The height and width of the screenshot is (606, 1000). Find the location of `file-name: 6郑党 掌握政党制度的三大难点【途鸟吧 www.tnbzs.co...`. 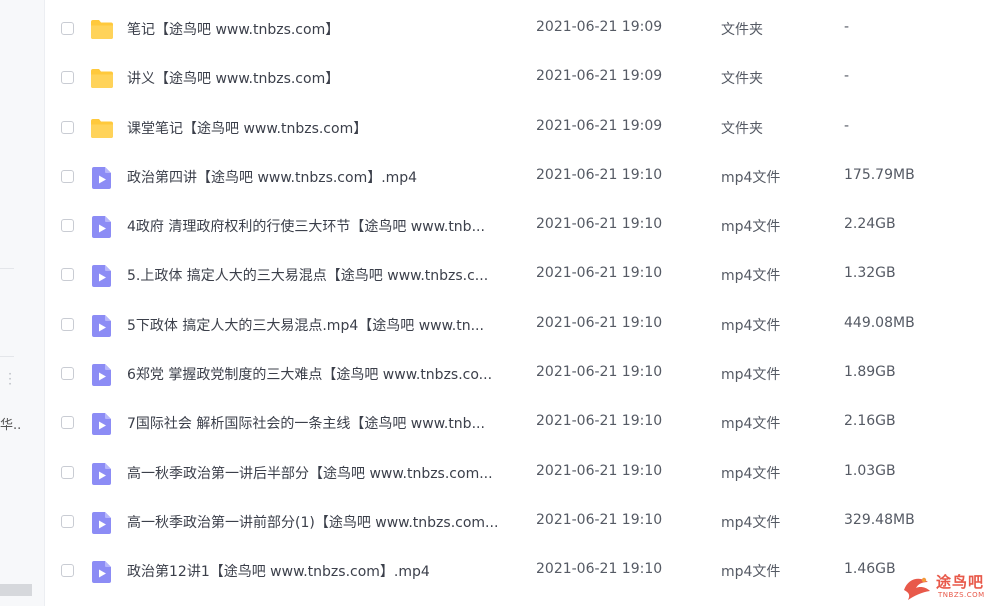

file-name: 6郑党 掌握政党制度的三大难点【途鸟吧 www.tnbzs.co... is located at coordinates (322, 374).